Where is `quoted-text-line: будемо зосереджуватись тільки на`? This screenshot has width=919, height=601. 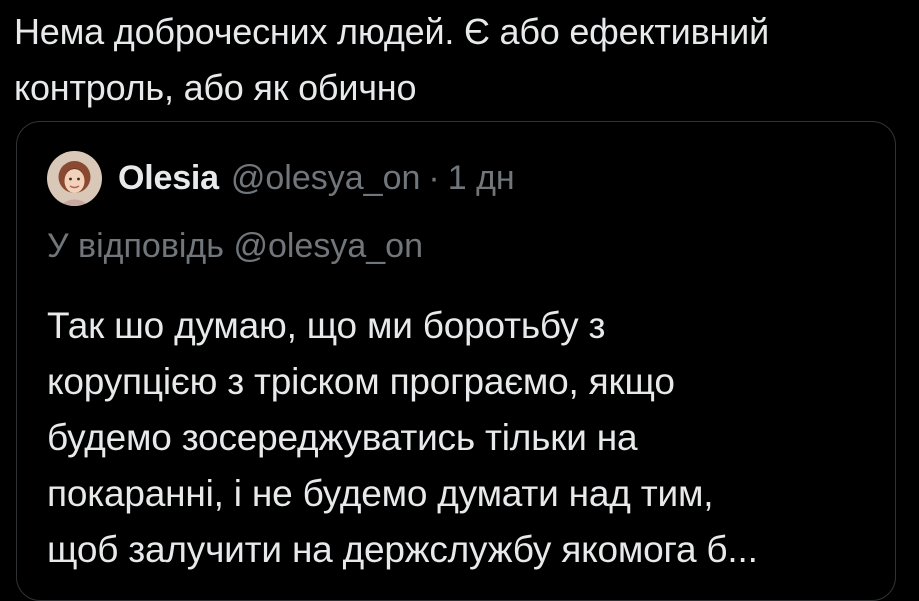 quoted-text-line: будемо зосереджуватись тільки на is located at coordinates (342, 437).